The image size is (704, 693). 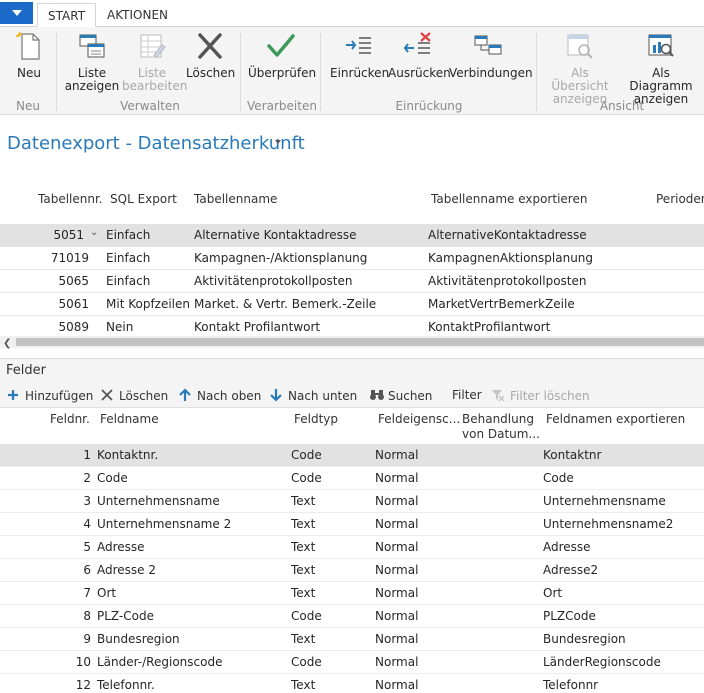 I want to click on overview-button: Als Übersicht anzeigen, so click(x=580, y=68).